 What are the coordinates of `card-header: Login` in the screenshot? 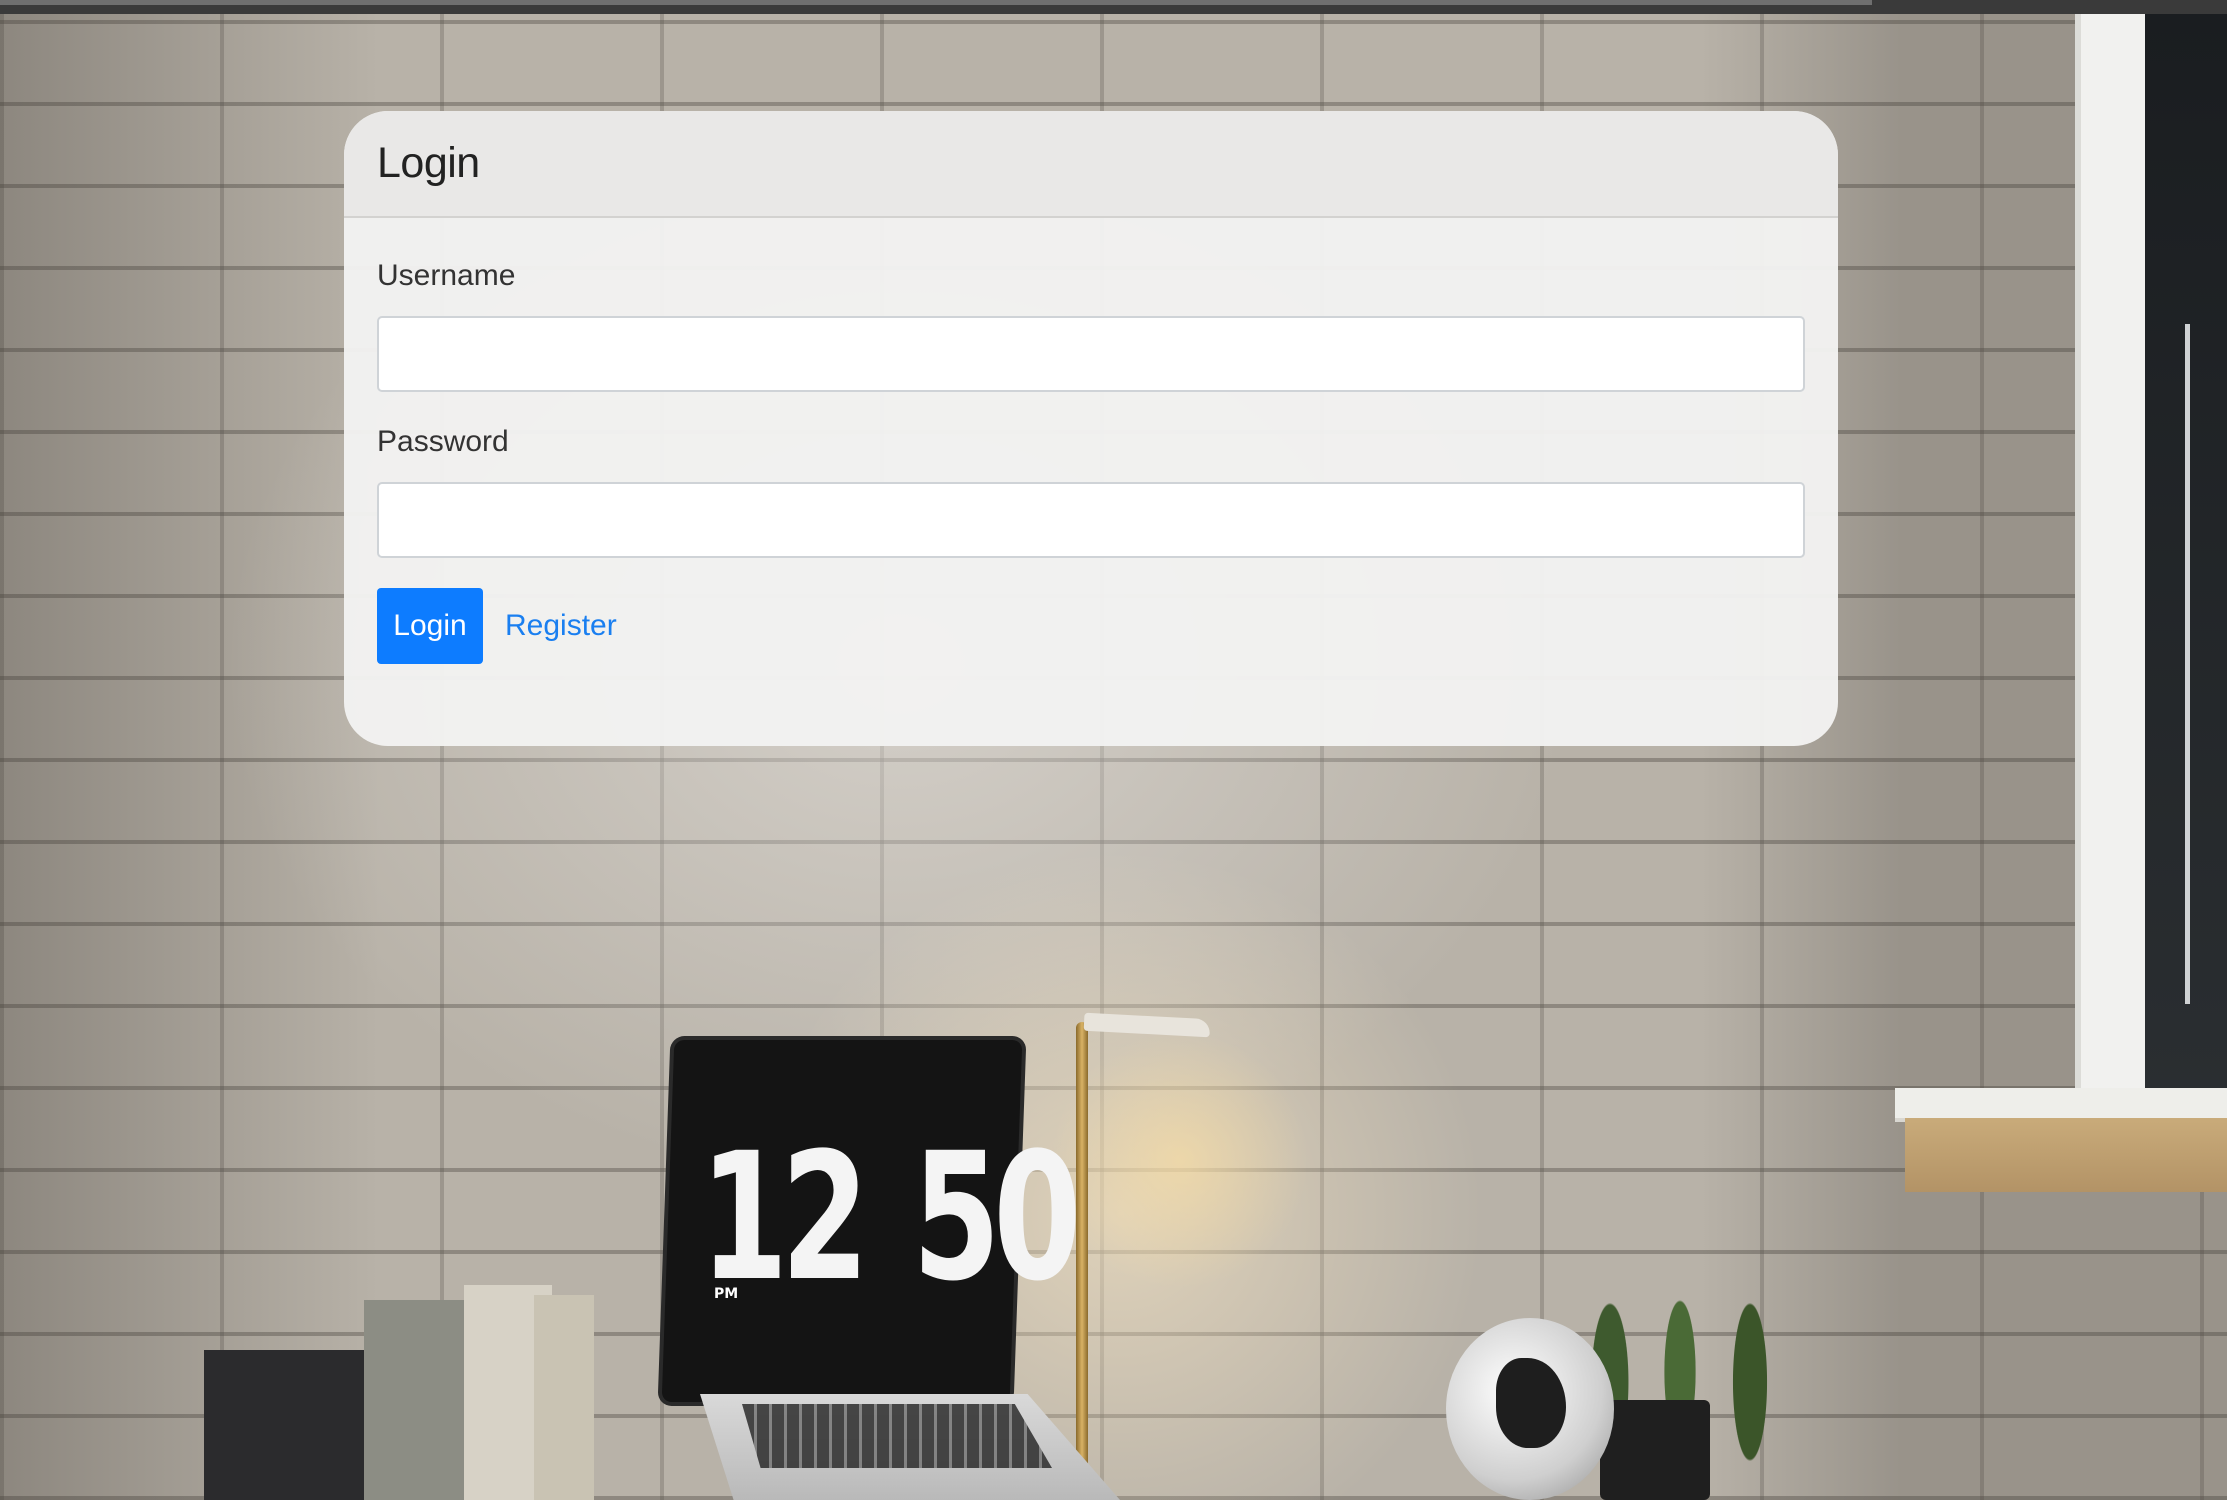 It's located at (1091, 164).